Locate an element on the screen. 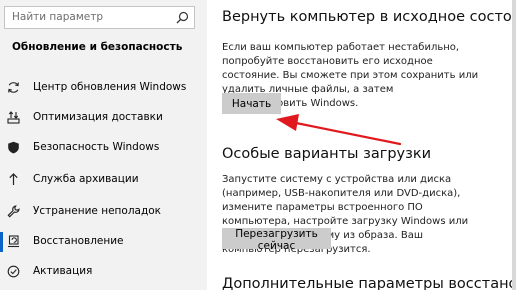 The image size is (516, 290). search-icon is located at coordinates (182, 17).